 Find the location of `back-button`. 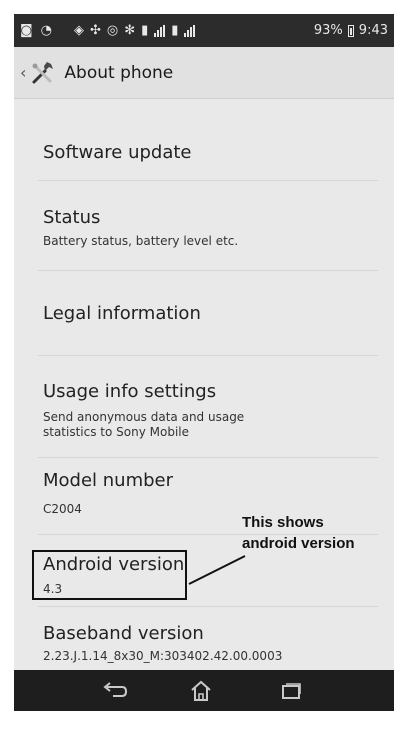

back-button is located at coordinates (115, 691).